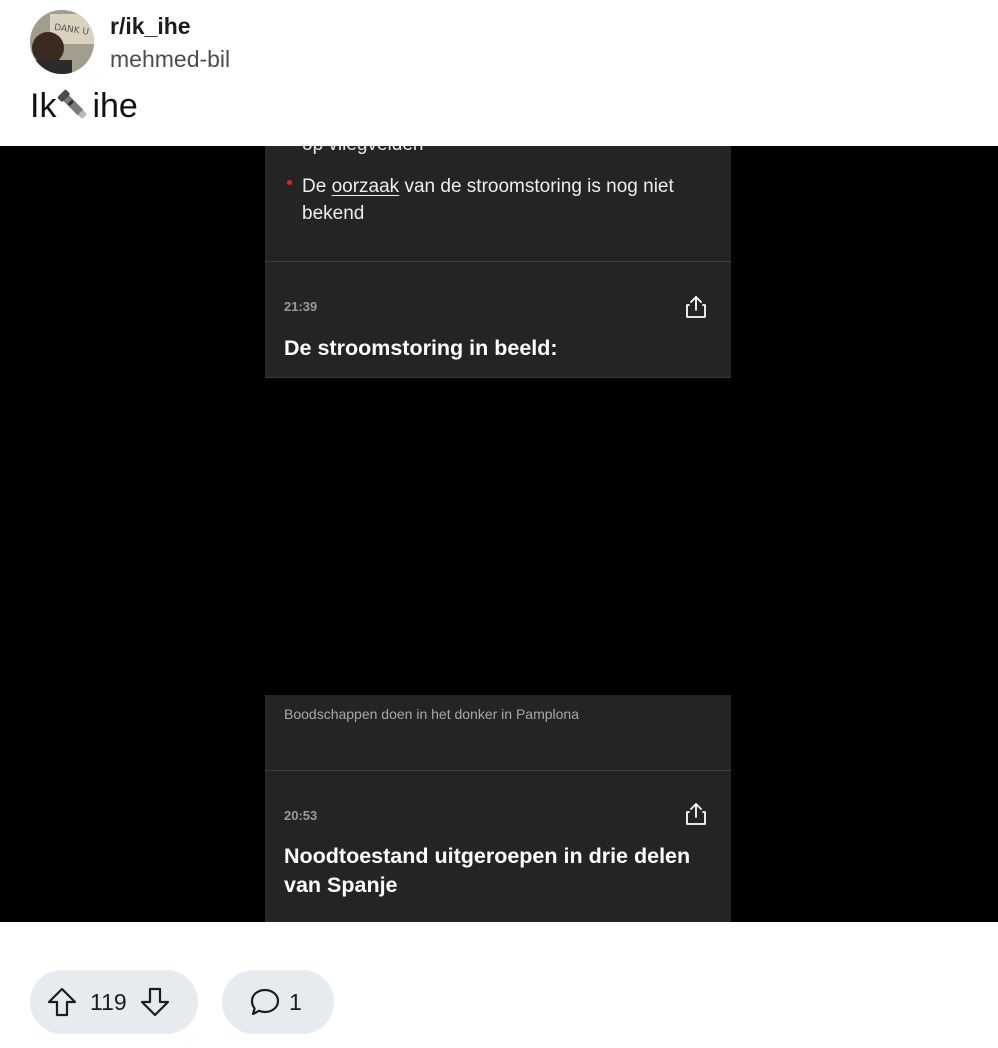 This screenshot has height=1048, width=998. Describe the element at coordinates (43, 105) in the screenshot. I see `post-title-start: Ik` at that location.